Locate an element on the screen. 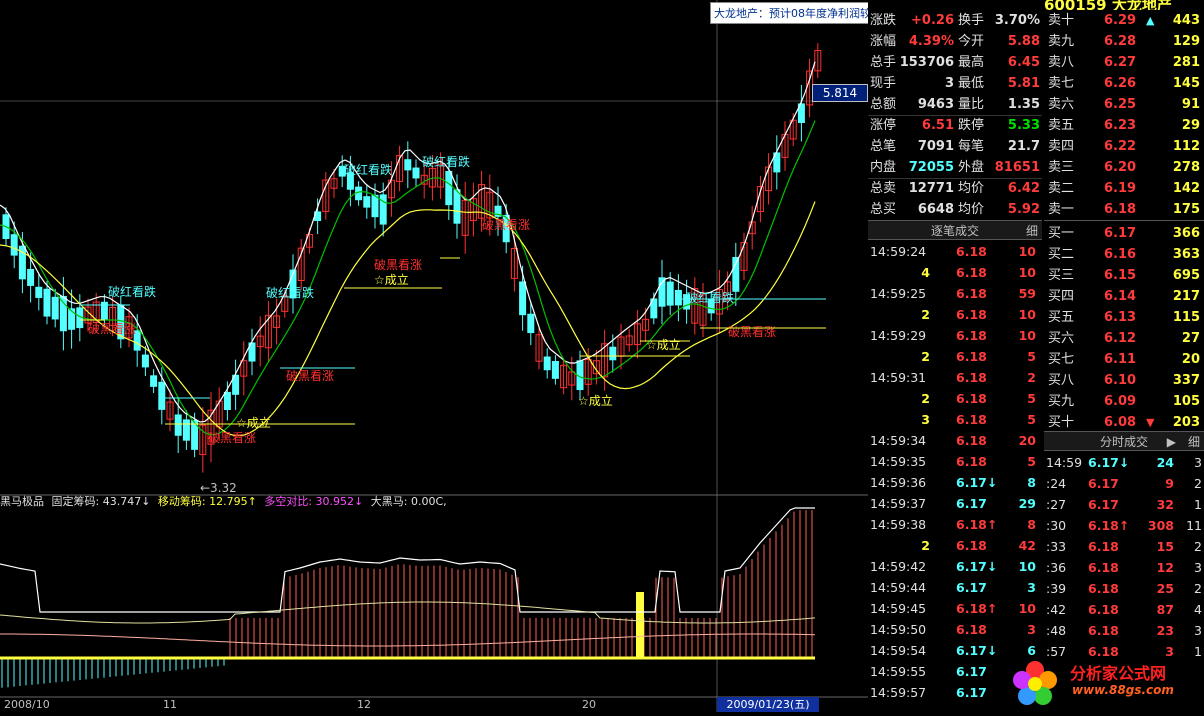 The image size is (1204, 716). sell-price: 6.19 is located at coordinates (1120, 188).